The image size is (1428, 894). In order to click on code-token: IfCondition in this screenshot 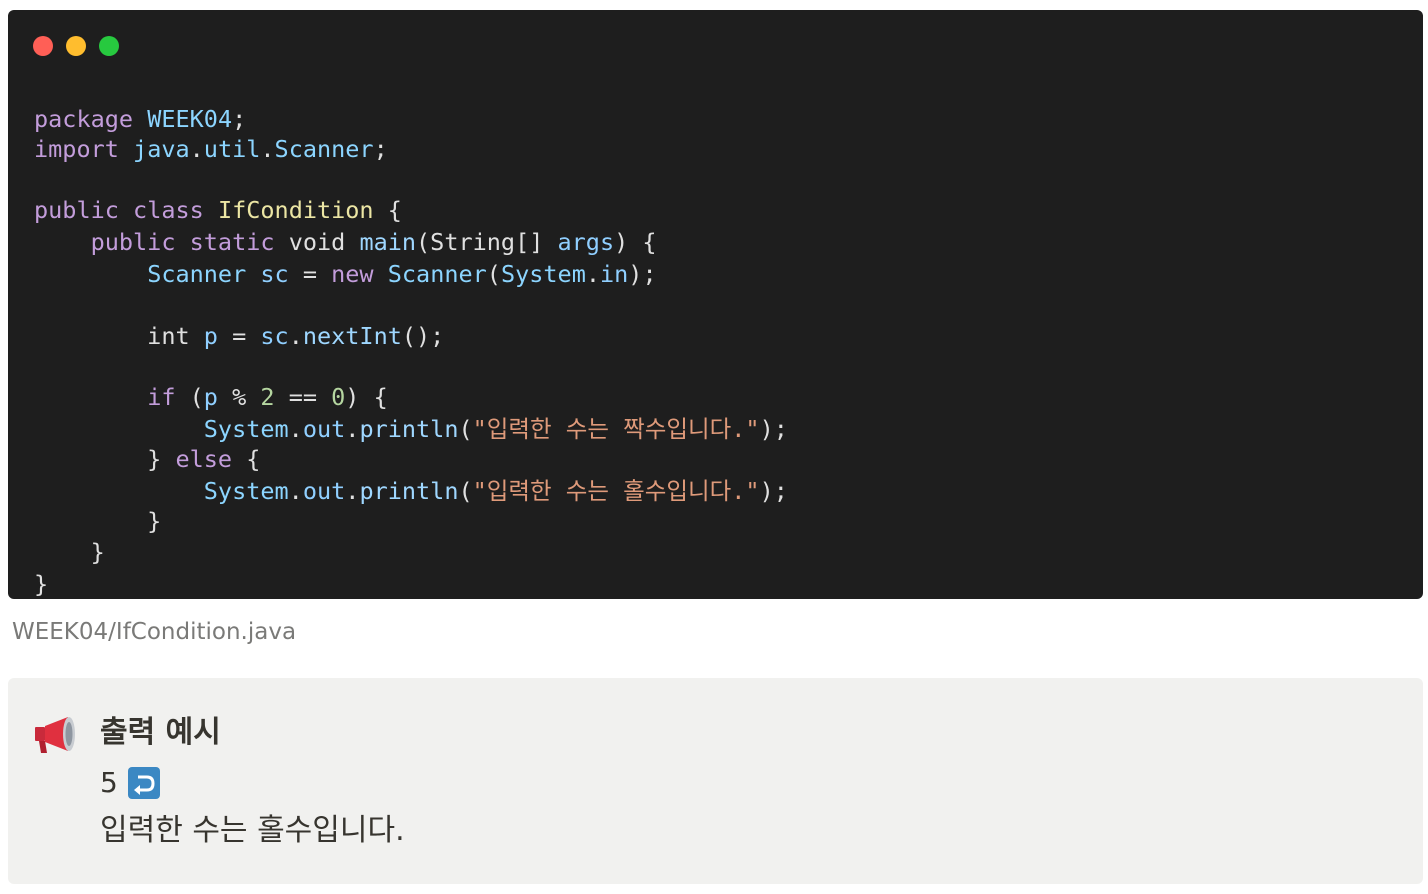, I will do `click(295, 210)`.